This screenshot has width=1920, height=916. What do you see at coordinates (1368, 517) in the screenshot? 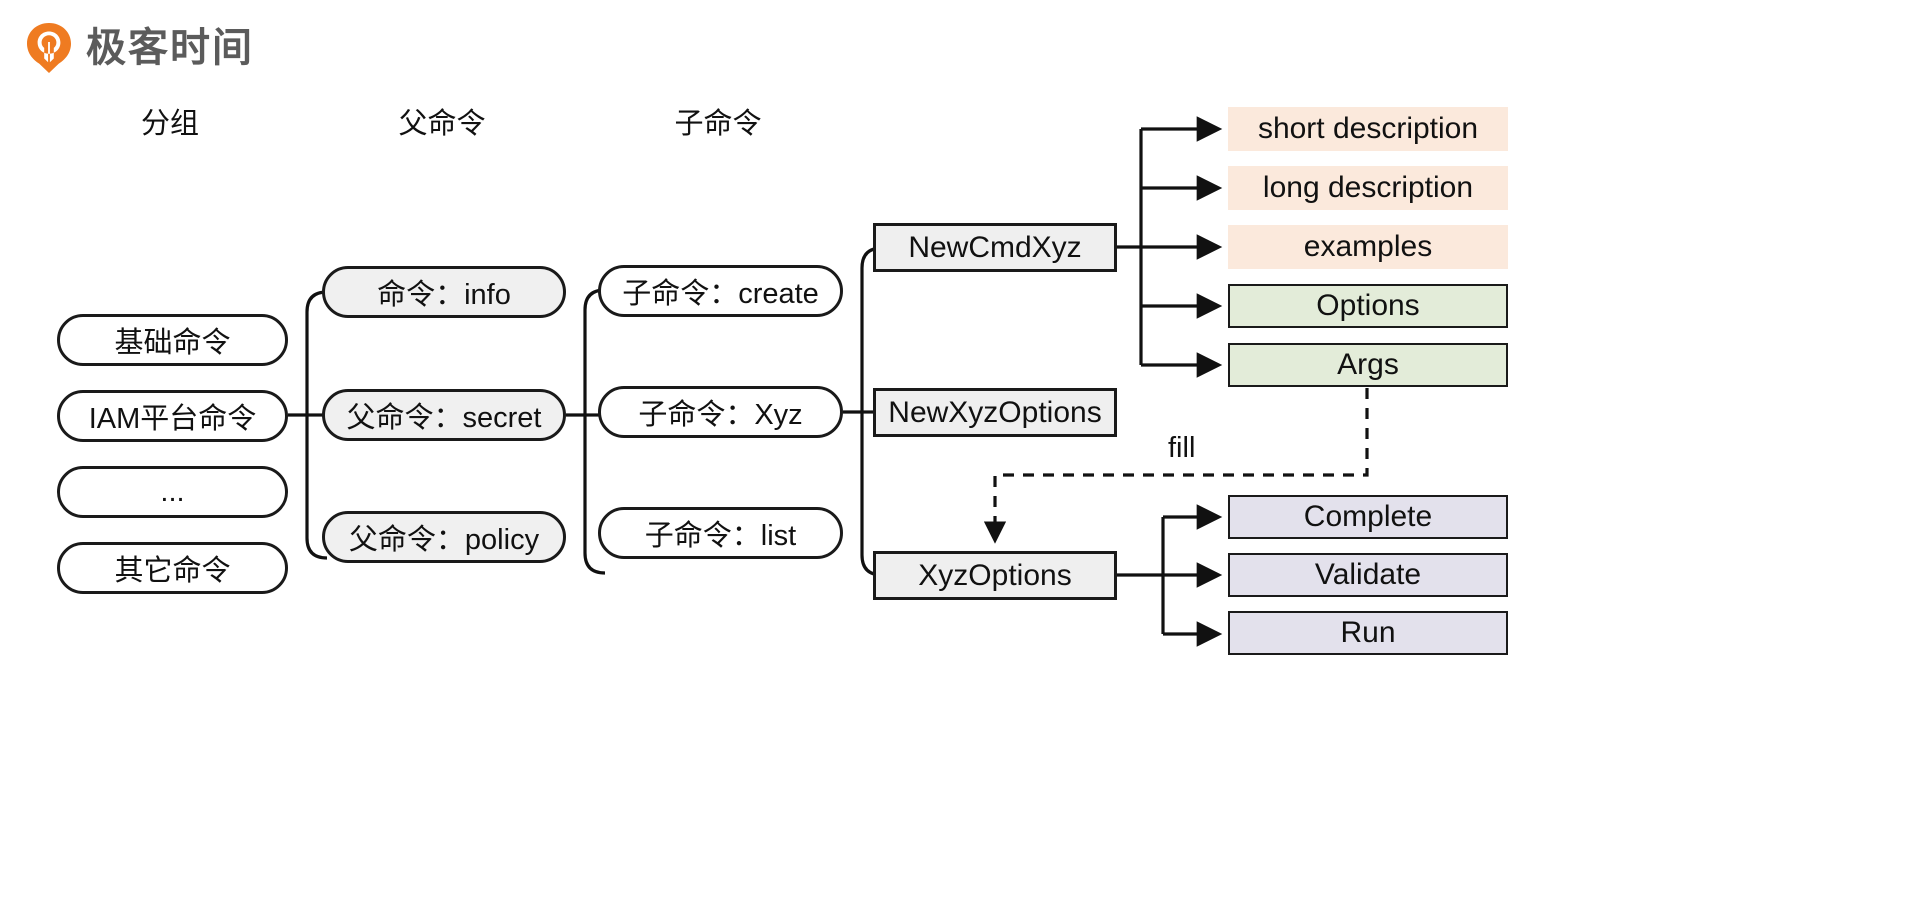
I see `option-method-complete: Complete` at bounding box center [1368, 517].